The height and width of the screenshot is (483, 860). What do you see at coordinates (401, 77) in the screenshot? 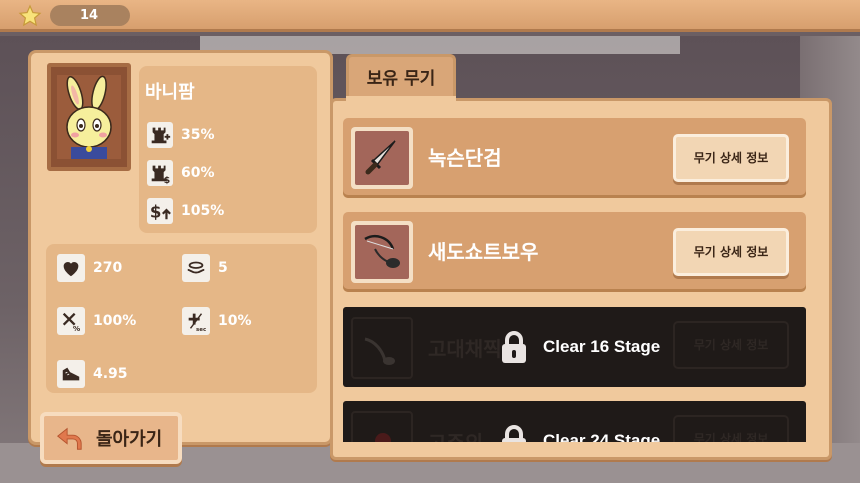
I see `tab-owned-weapons: 보유 무기` at bounding box center [401, 77].